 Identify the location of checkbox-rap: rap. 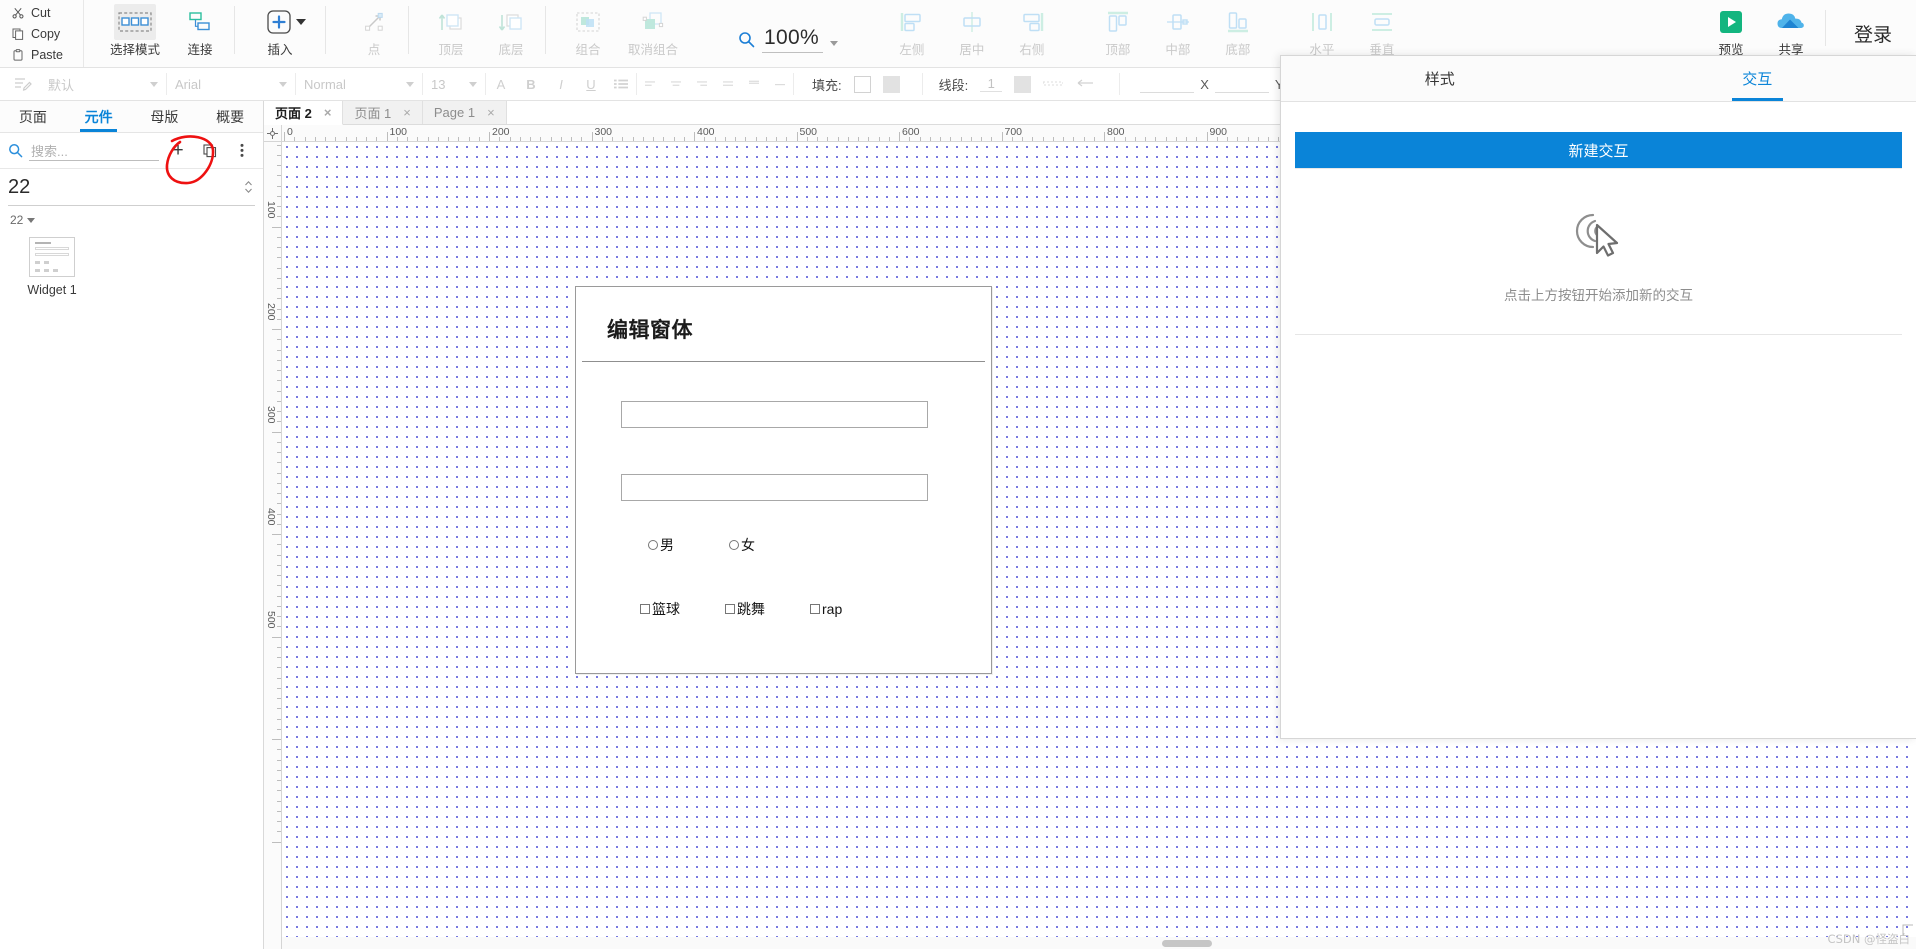
(826, 609).